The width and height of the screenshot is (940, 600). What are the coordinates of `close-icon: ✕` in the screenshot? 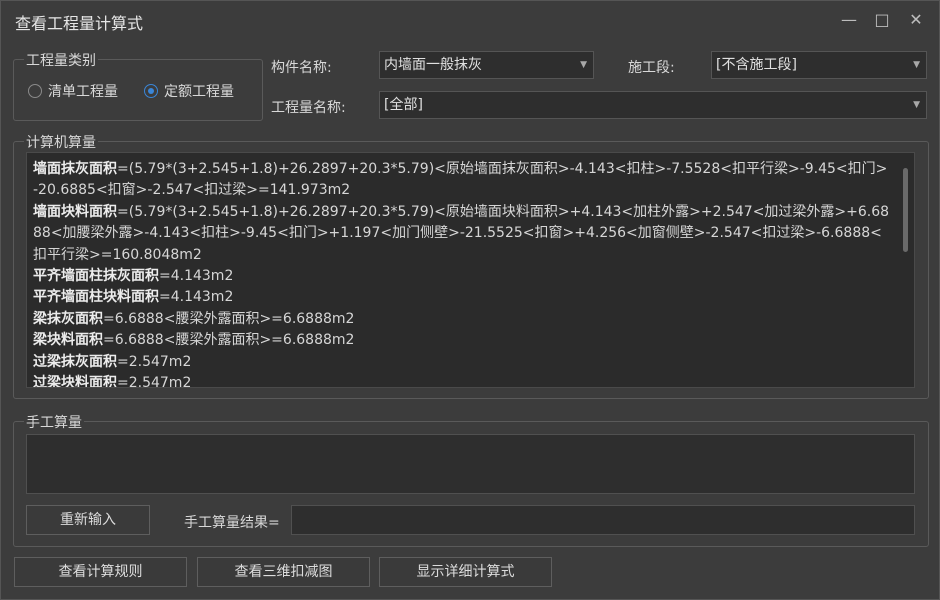 It's located at (916, 20).